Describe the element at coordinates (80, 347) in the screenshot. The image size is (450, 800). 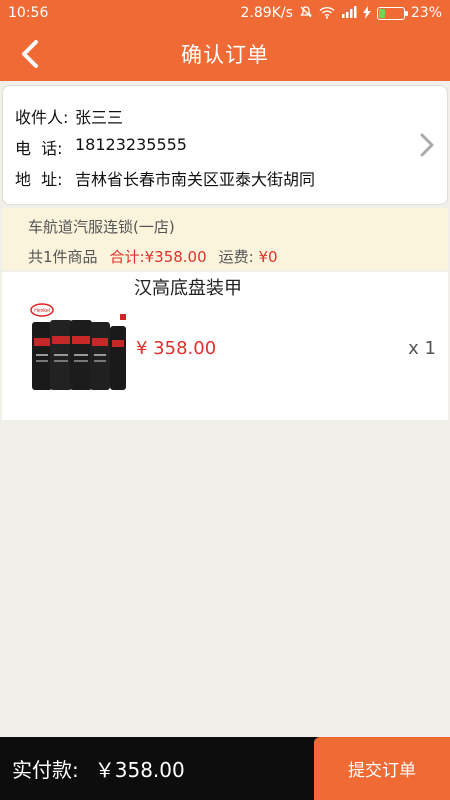
I see `product-image: Henkel` at that location.